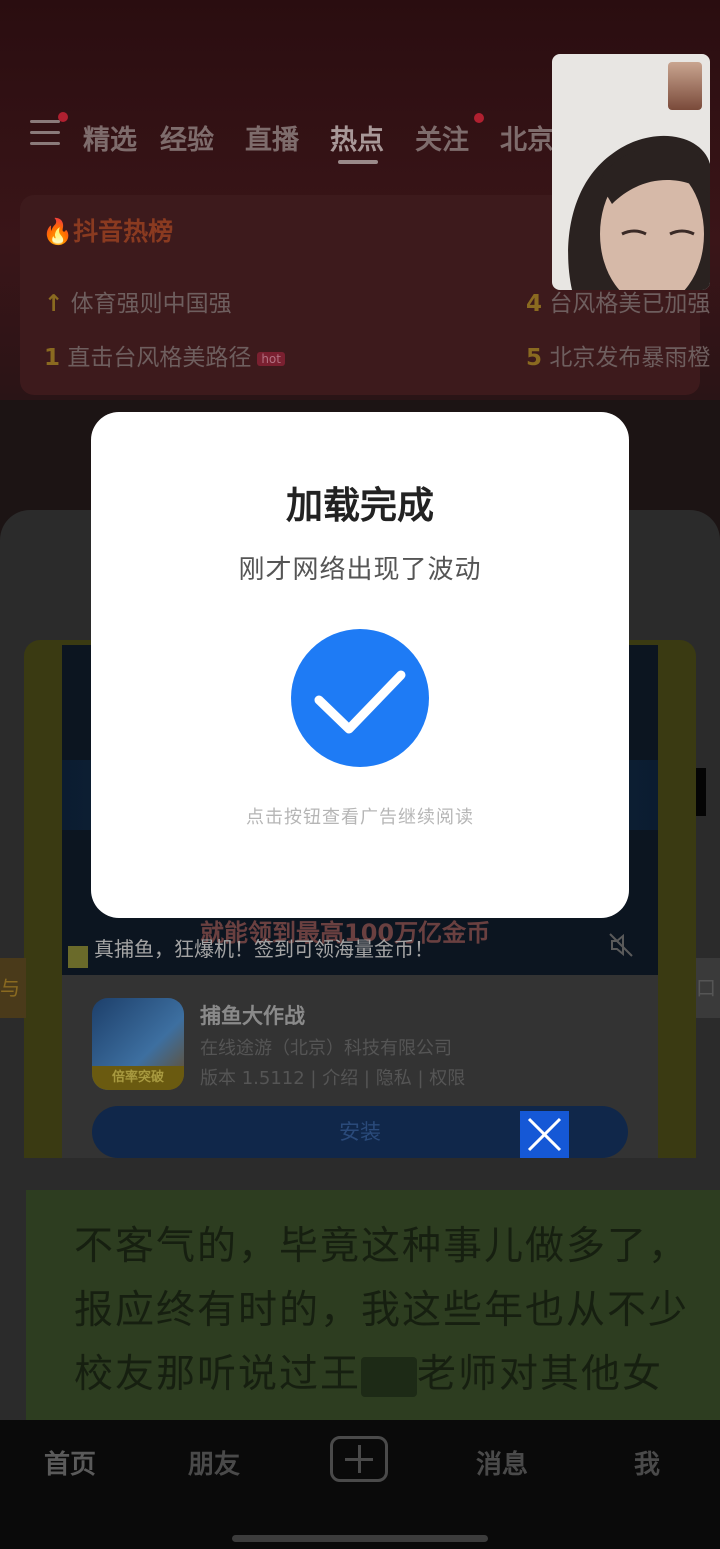  What do you see at coordinates (685, 86) in the screenshot?
I see `pip-self-view` at bounding box center [685, 86].